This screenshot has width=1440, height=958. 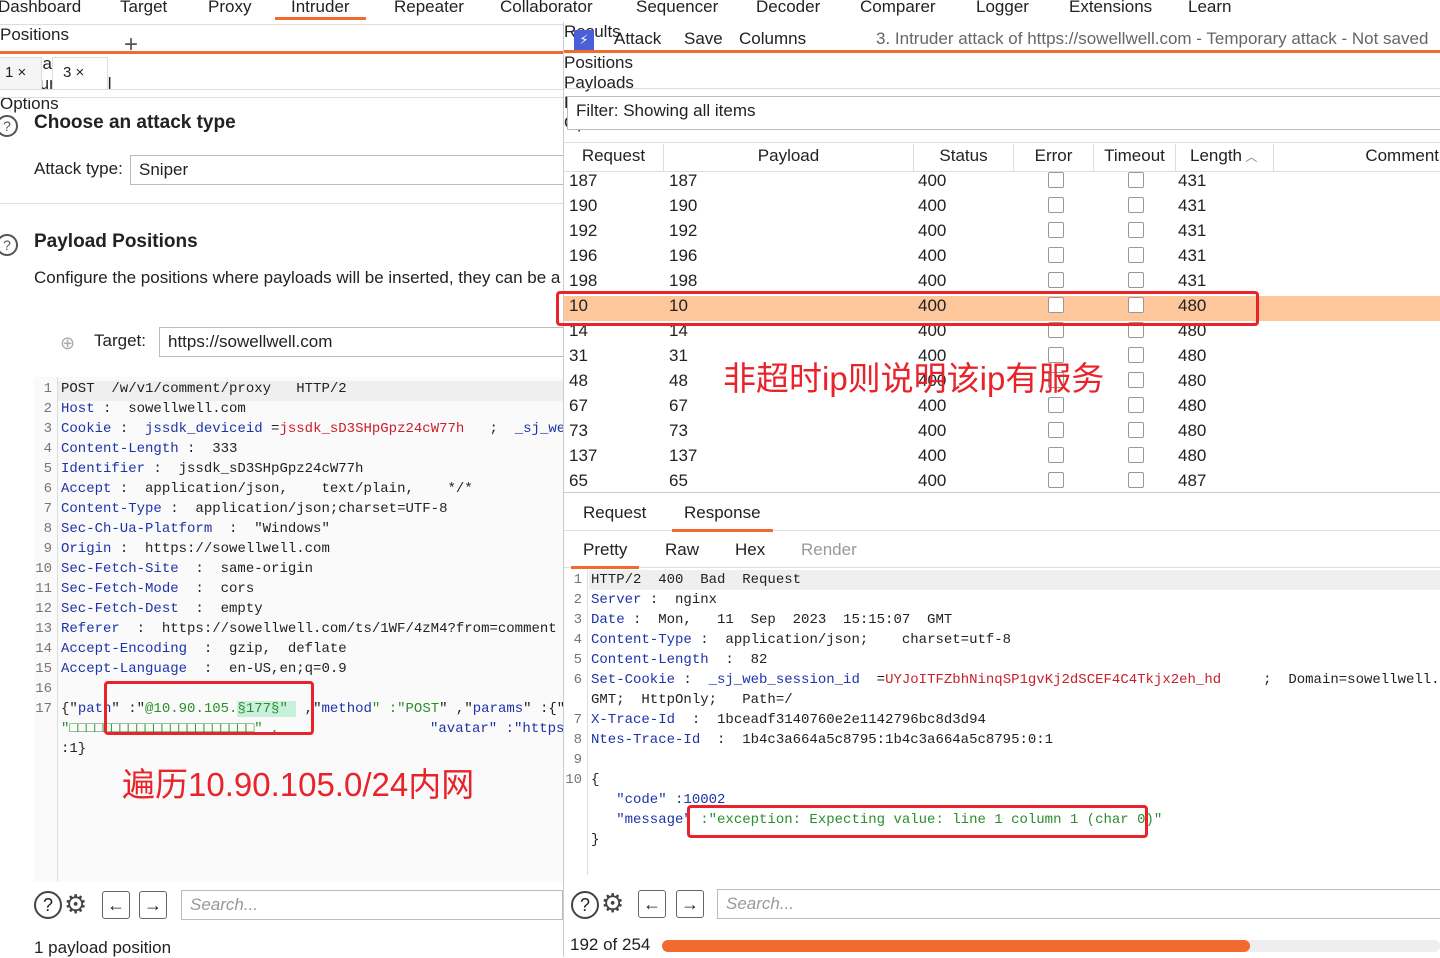 I want to click on attack-tab-3: 3 ×, so click(x=80, y=73).